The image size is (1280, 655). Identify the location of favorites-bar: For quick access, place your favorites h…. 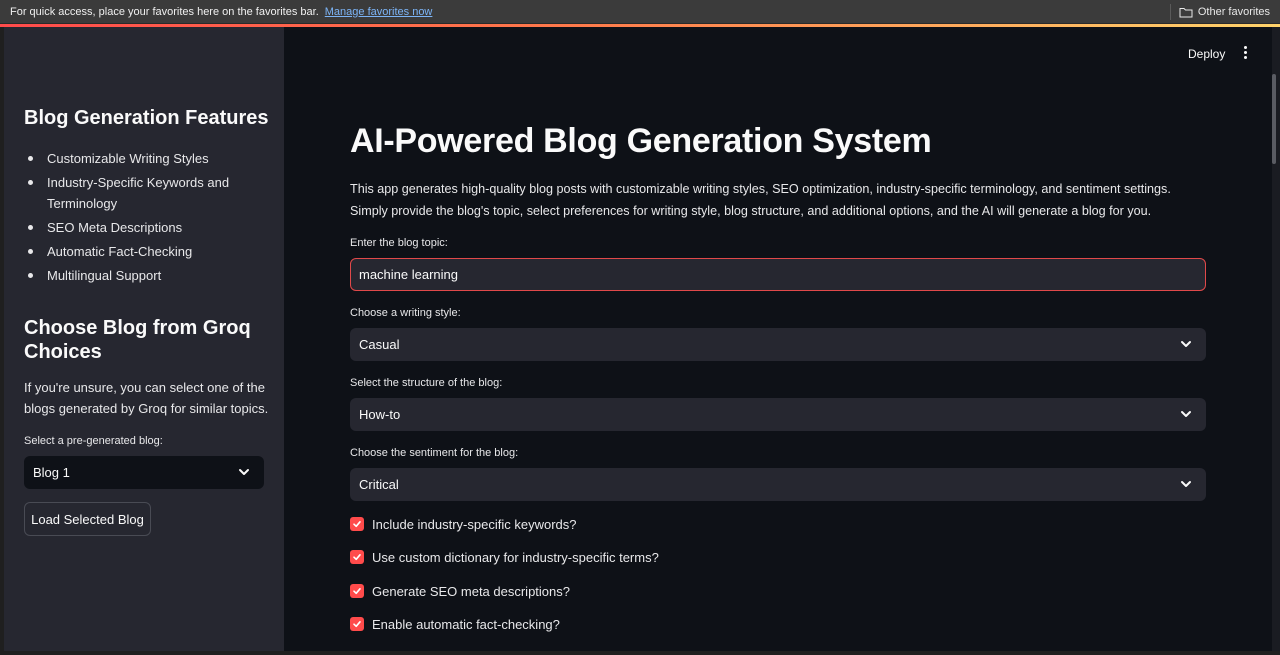
(640, 12).